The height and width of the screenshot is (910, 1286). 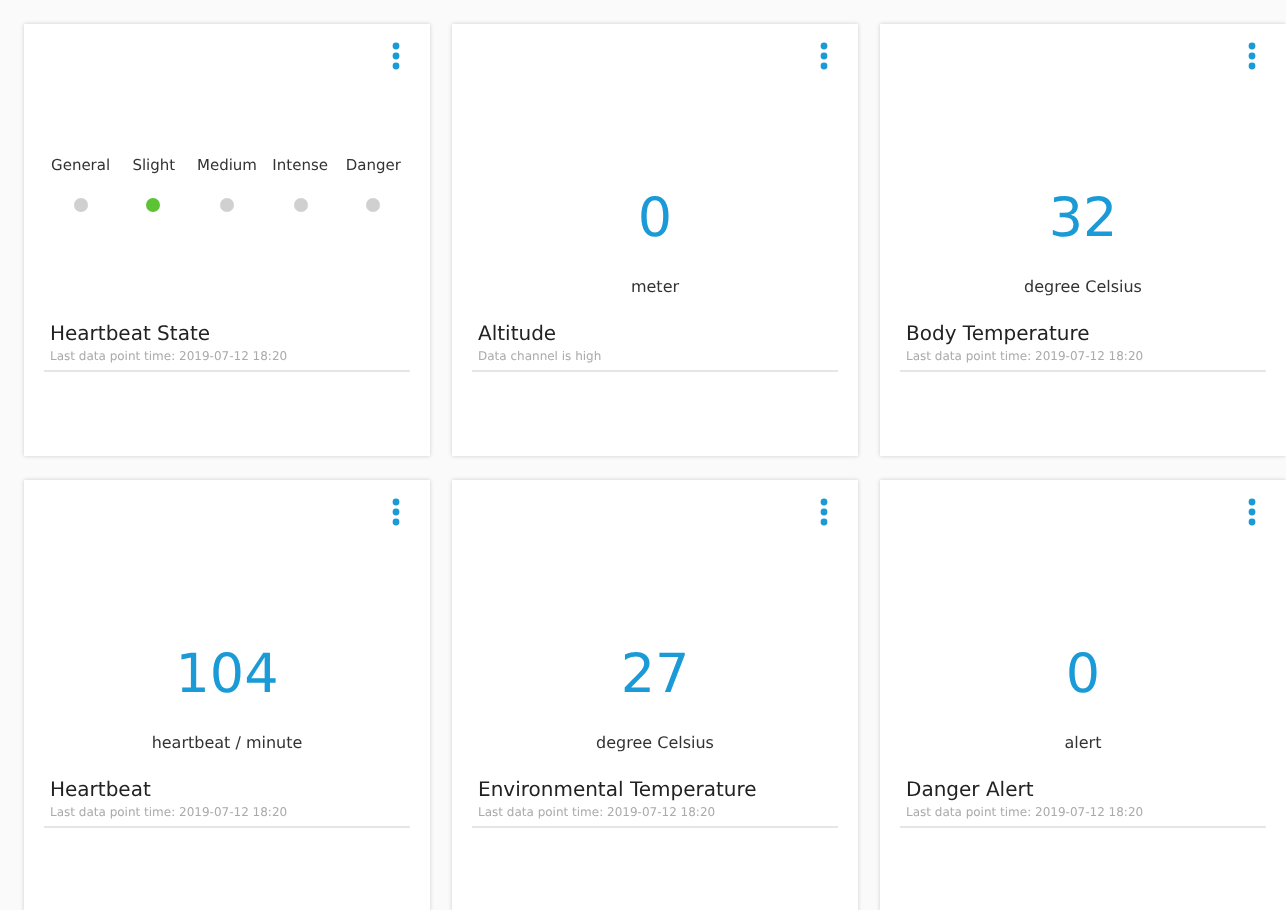 I want to click on unit-label: meter, so click(x=655, y=287).